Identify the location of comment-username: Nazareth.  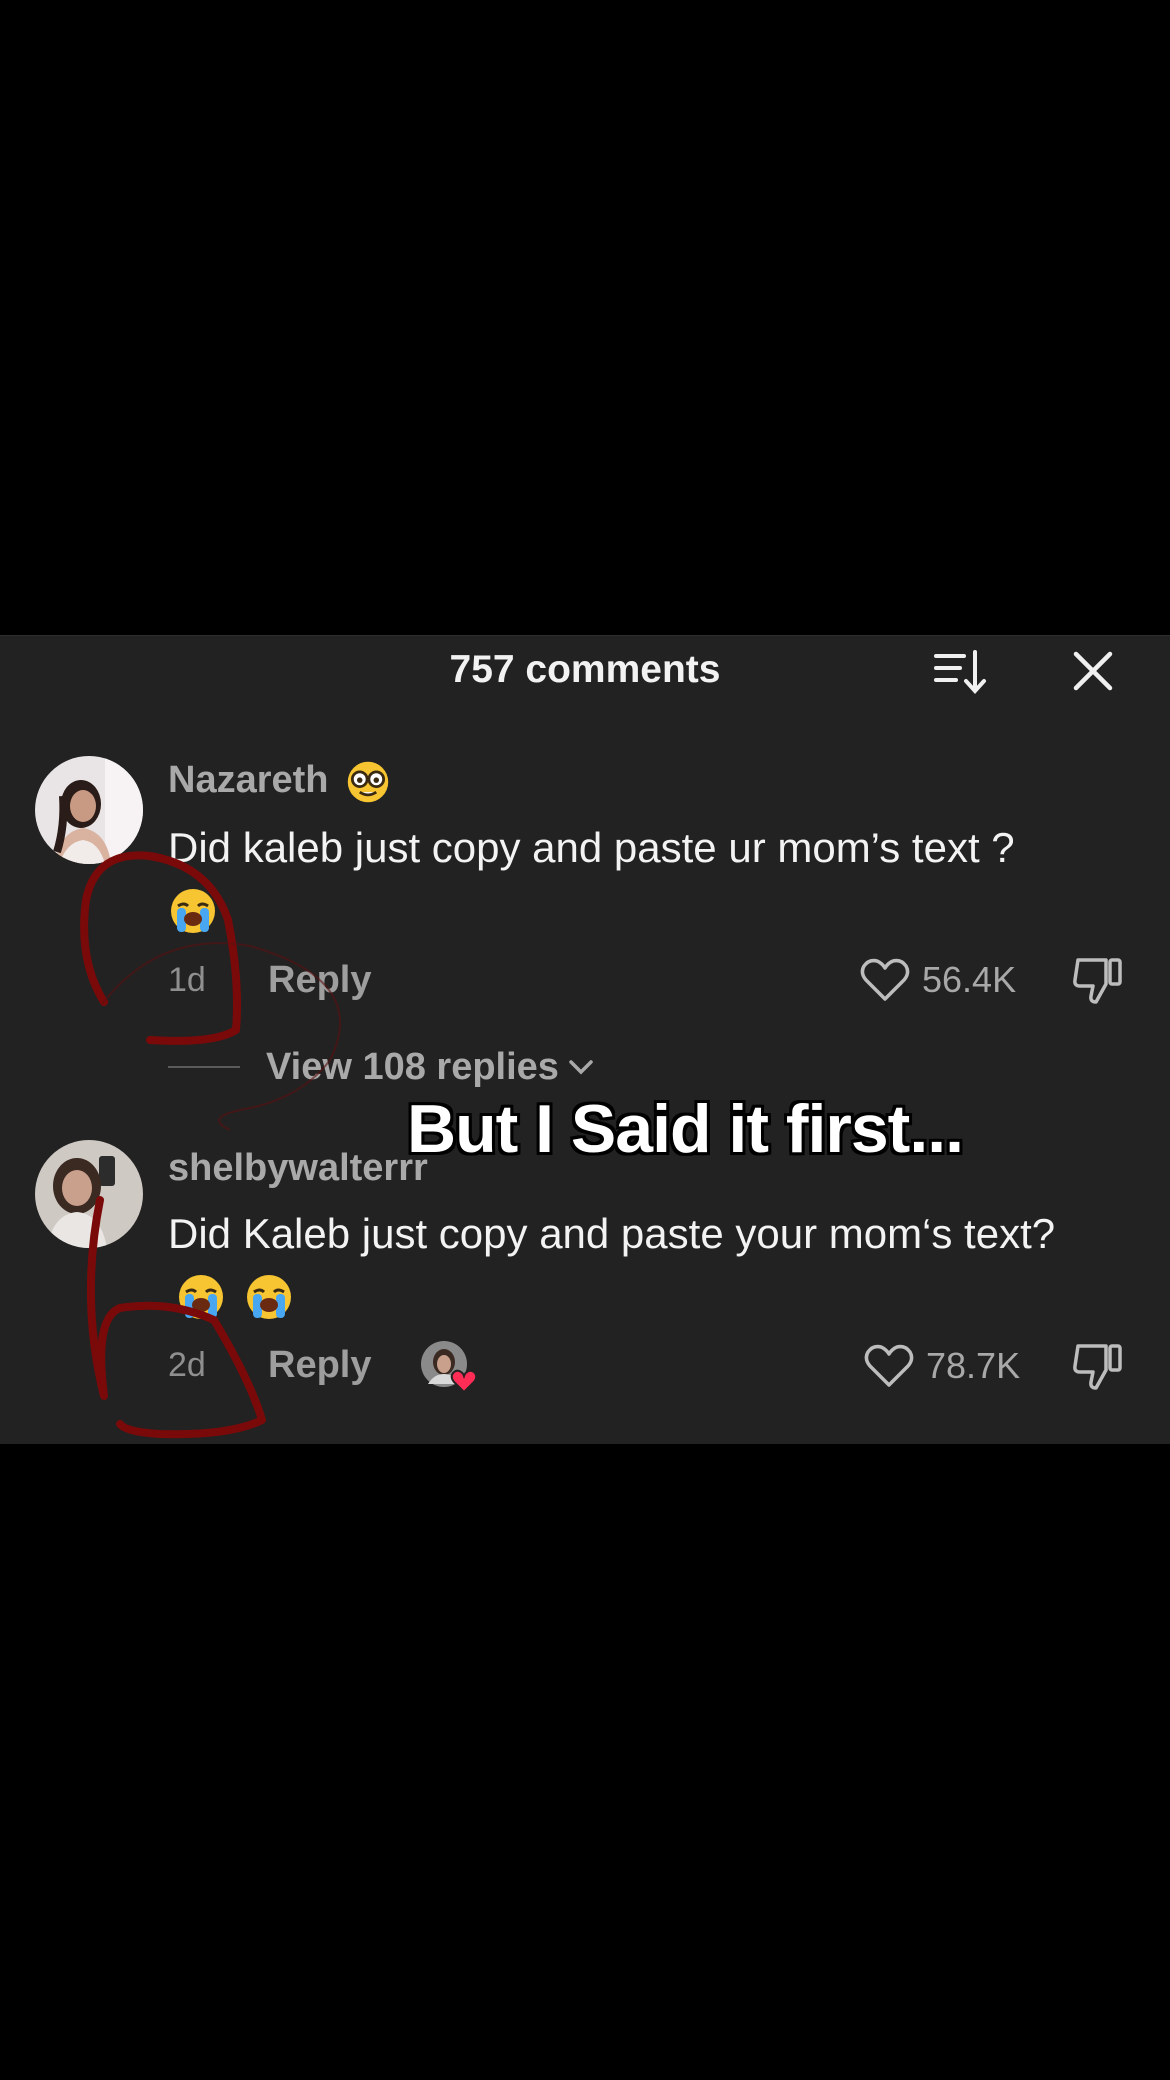
(279, 781).